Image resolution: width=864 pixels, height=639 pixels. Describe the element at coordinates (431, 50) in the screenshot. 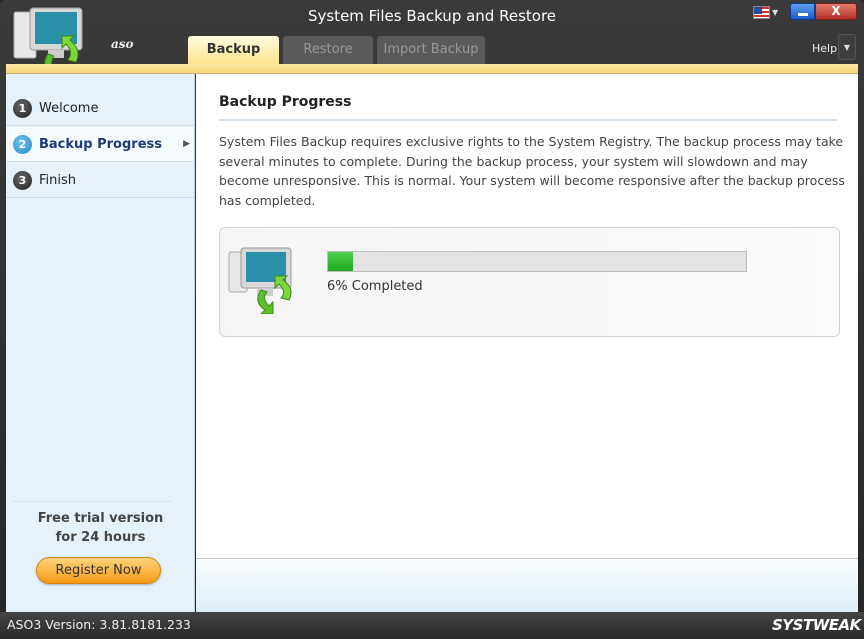

I see `tab-import-backup: Import Backup` at that location.